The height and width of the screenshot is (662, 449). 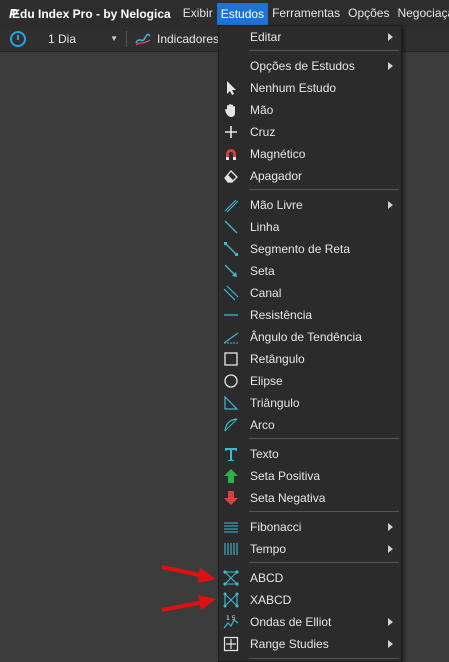 I want to click on menu-item-range-studies: Range Studies, so click(x=310, y=644).